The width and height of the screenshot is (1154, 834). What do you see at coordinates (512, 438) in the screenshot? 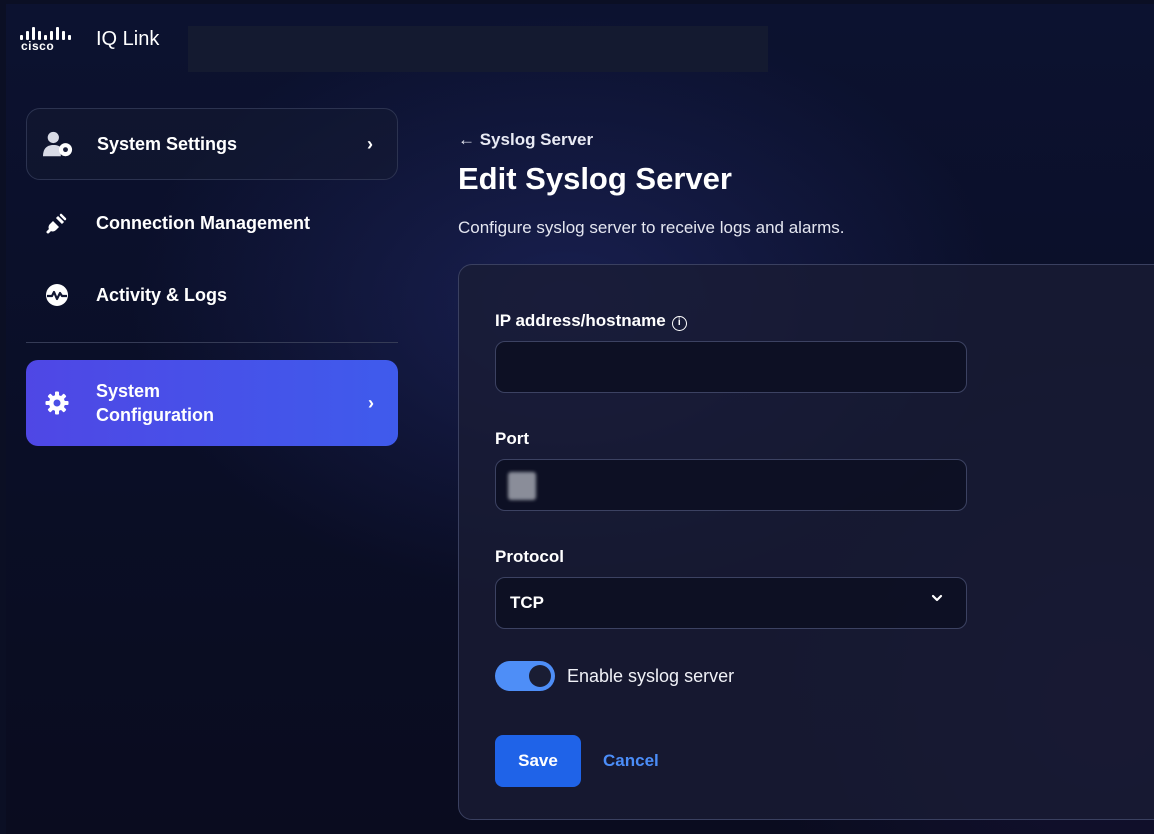
I see `port-label: Port` at bounding box center [512, 438].